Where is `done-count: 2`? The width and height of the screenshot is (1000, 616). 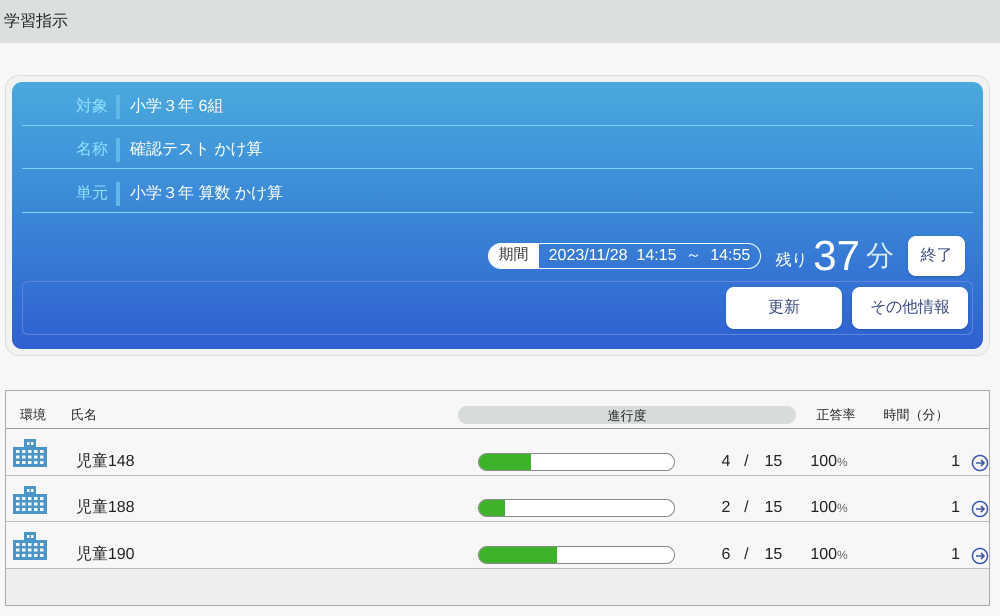
done-count: 2 is located at coordinates (725, 508).